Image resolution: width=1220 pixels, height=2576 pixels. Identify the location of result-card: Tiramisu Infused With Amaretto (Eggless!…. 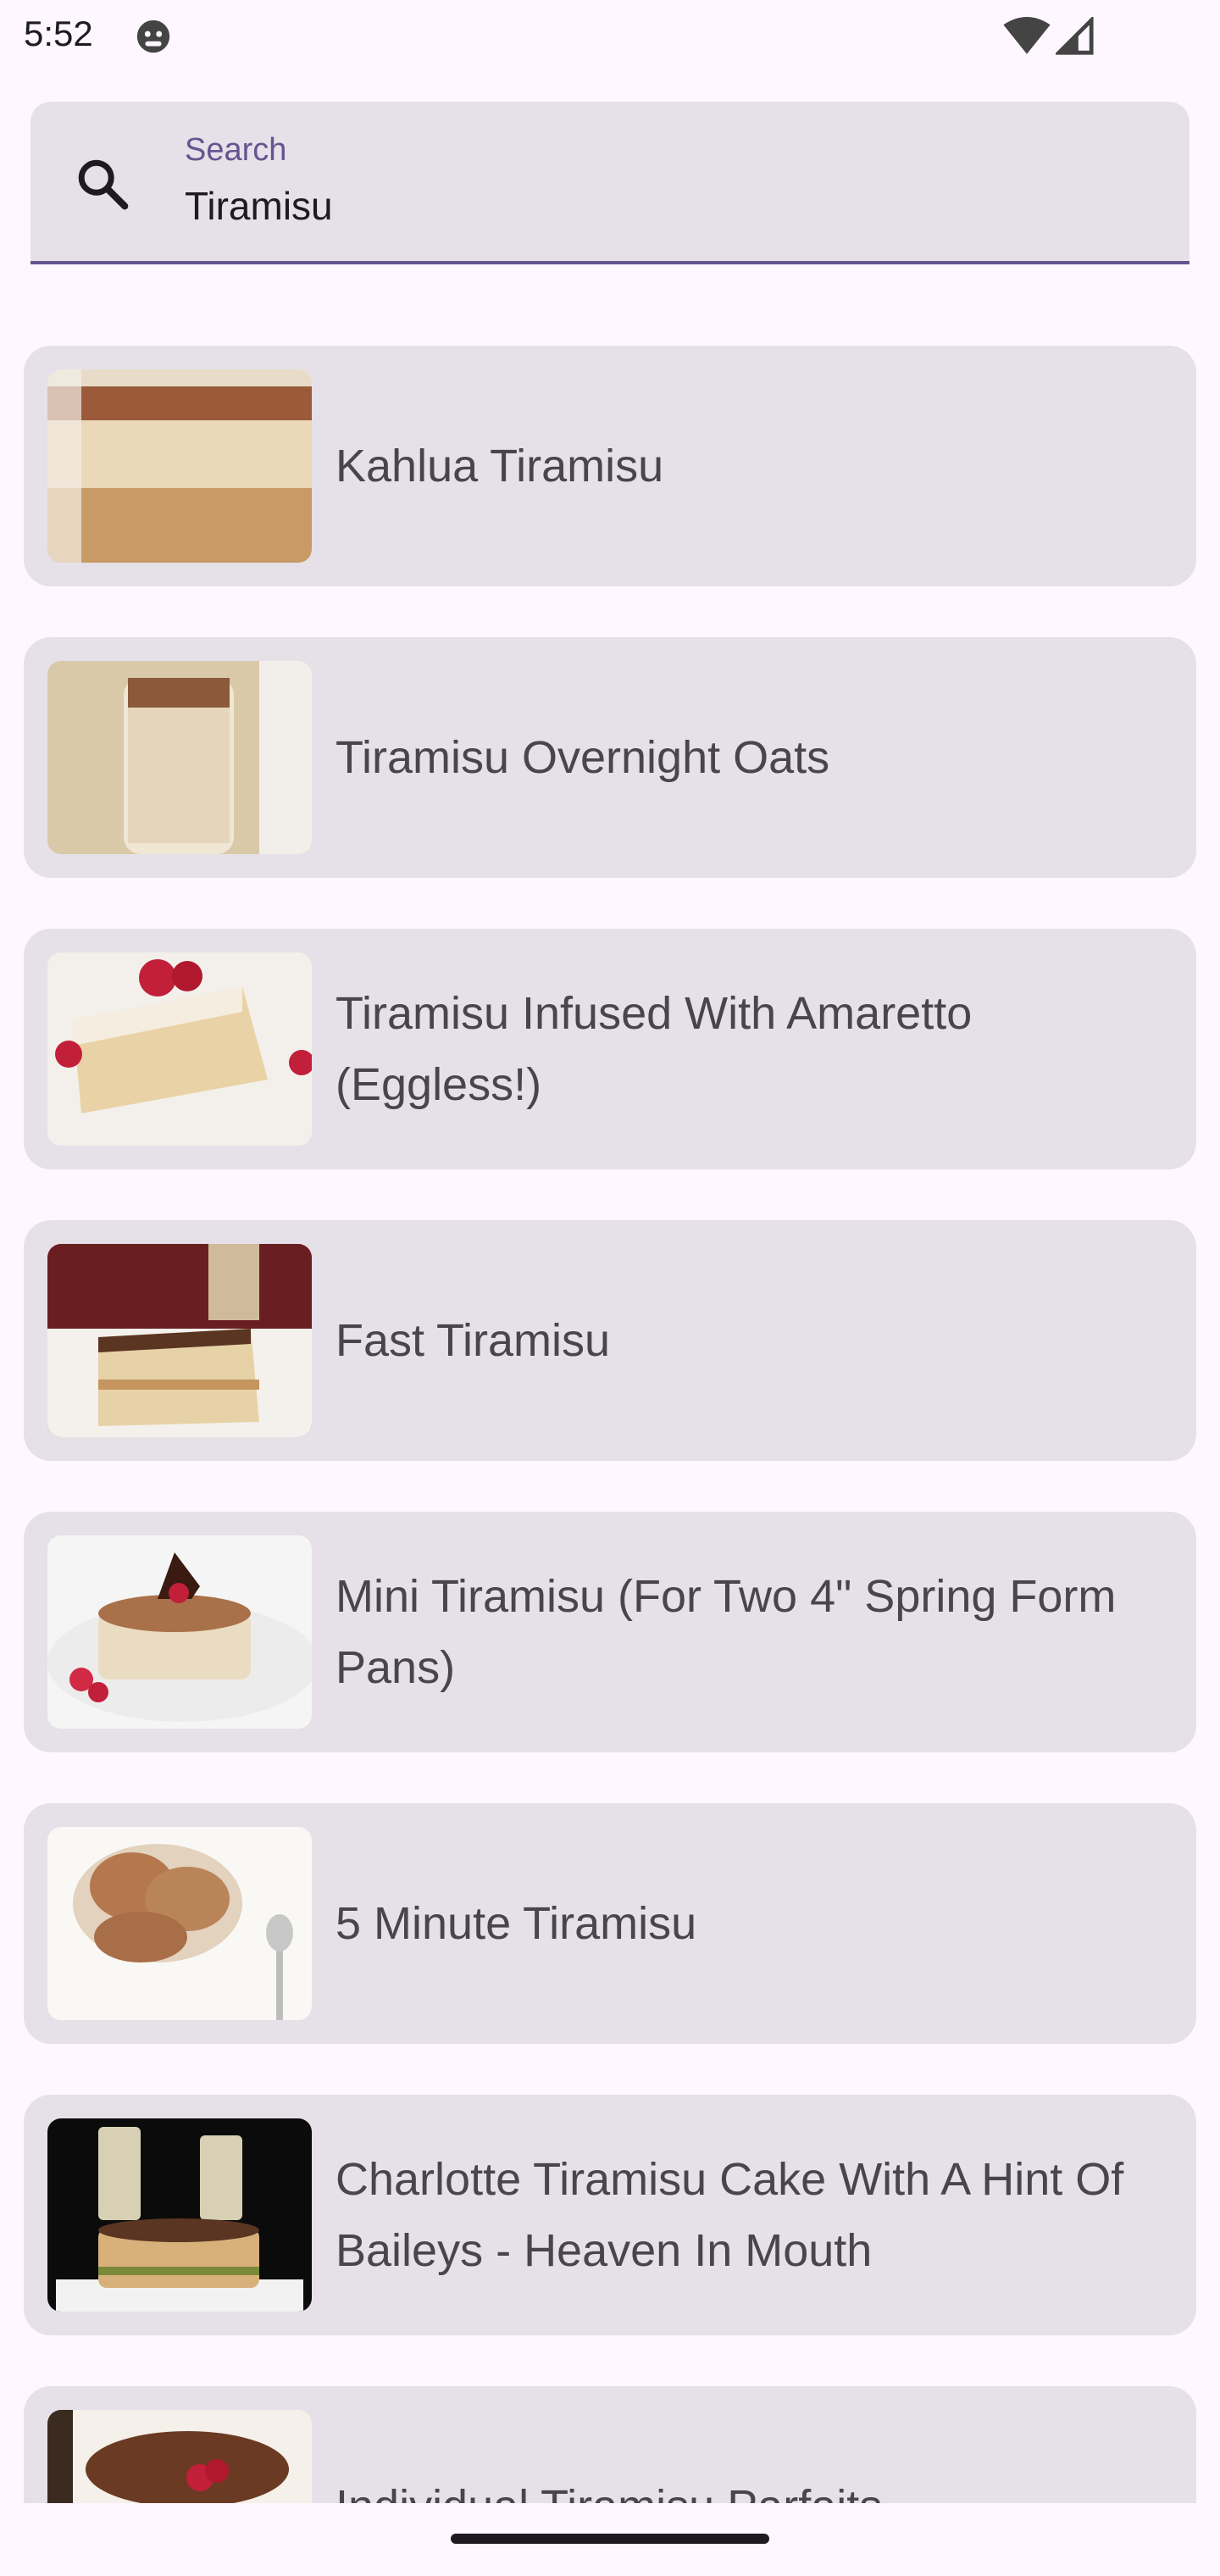
(610, 1049).